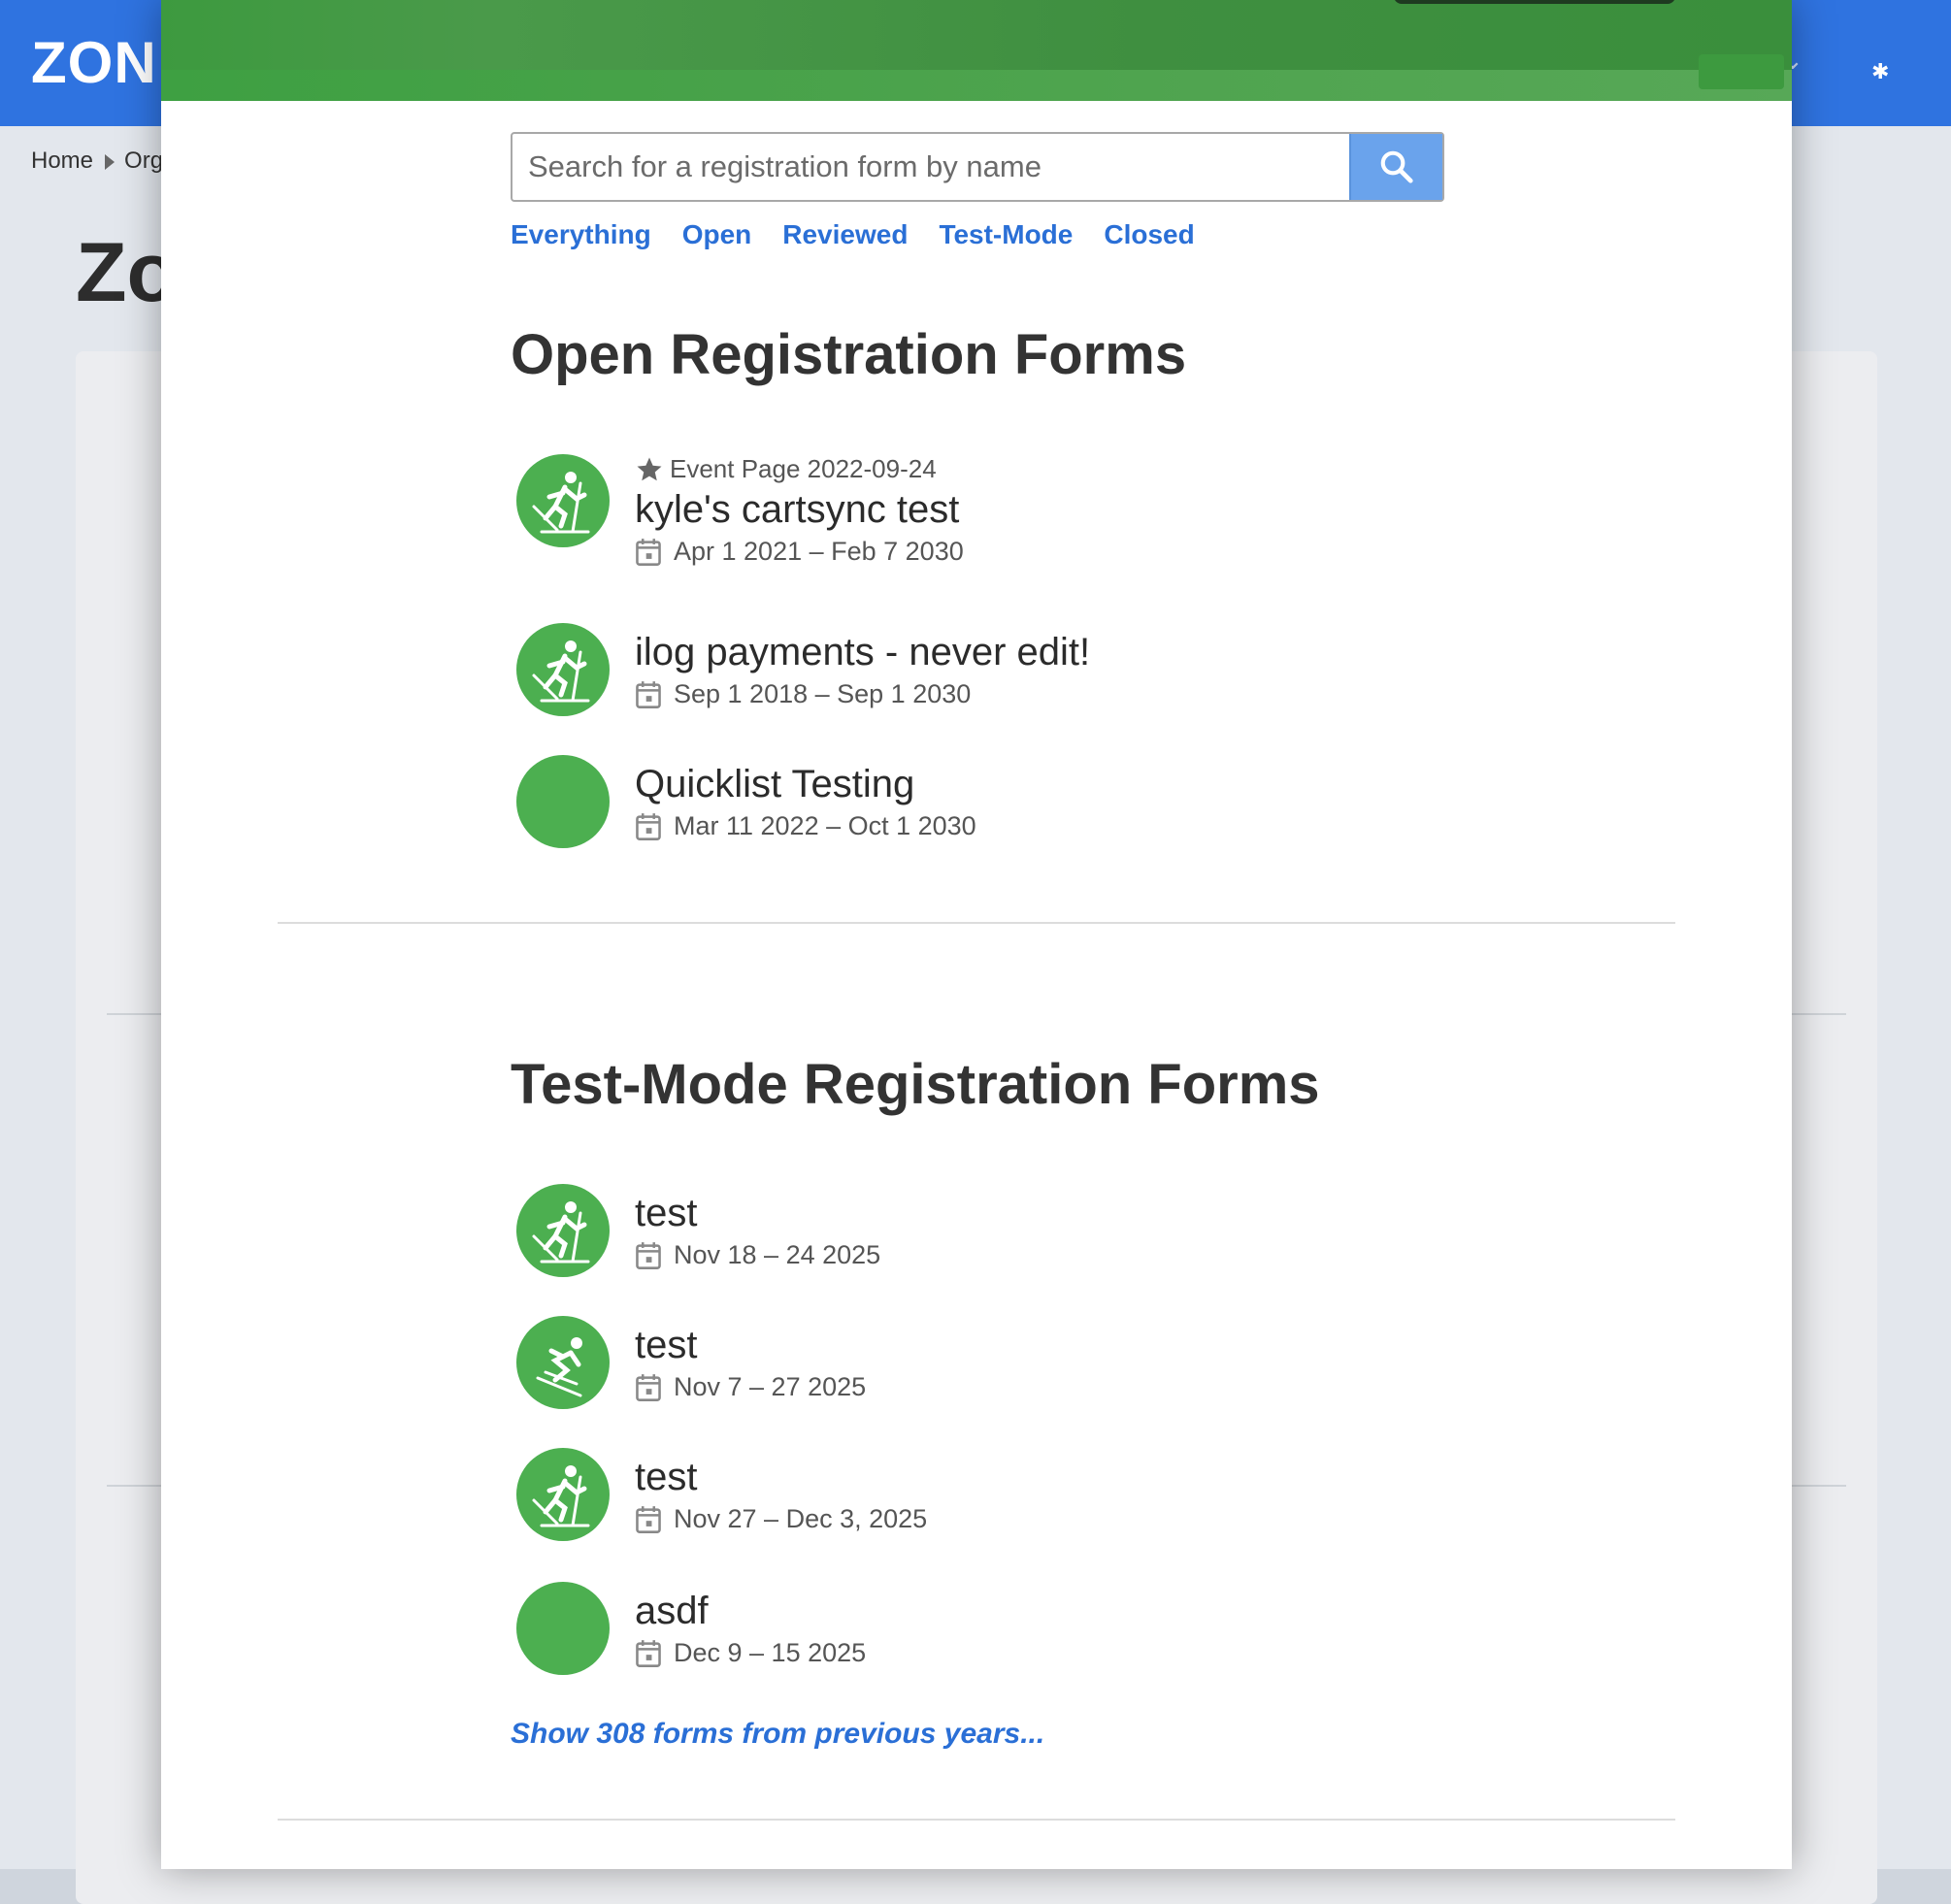 The width and height of the screenshot is (1951, 1904). What do you see at coordinates (823, 693) in the screenshot?
I see `date-range: Sep 1 2018 – Sep 1 2030` at bounding box center [823, 693].